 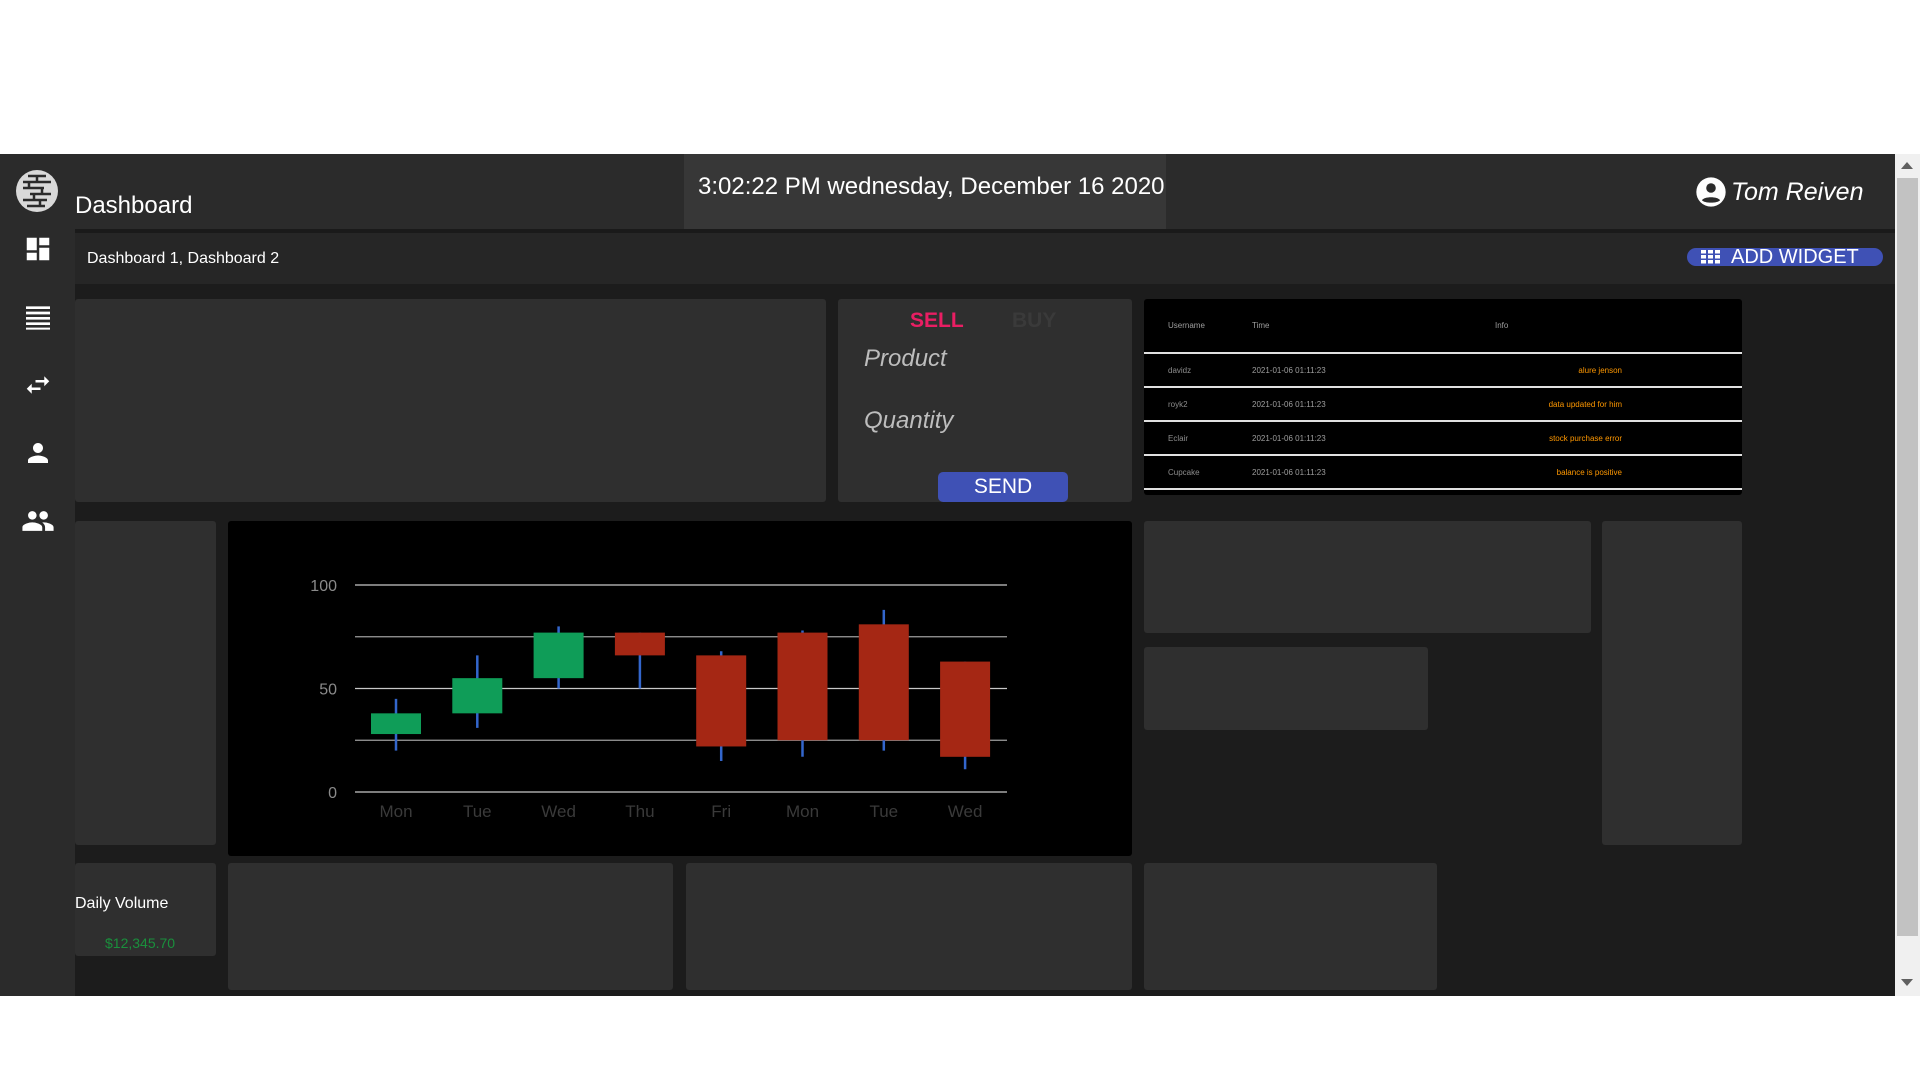 What do you see at coordinates (1198, 403) in the screenshot?
I see `cell-username: royk2` at bounding box center [1198, 403].